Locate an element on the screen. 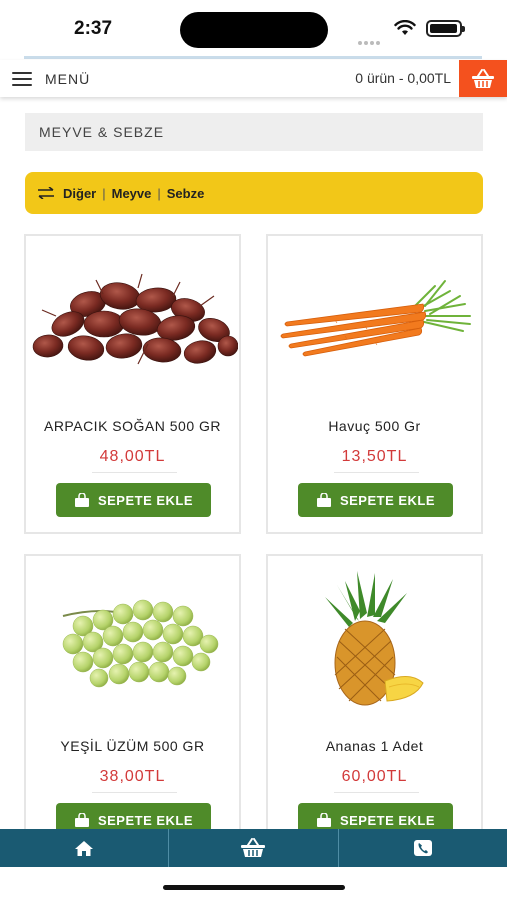  status-bar: 2:37 is located at coordinates (253, 29).